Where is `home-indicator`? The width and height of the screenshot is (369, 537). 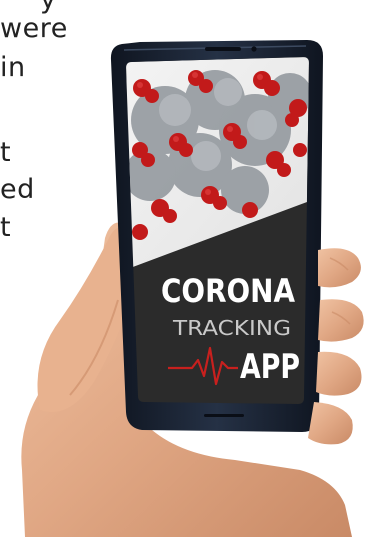
home-indicator is located at coordinates (224, 415).